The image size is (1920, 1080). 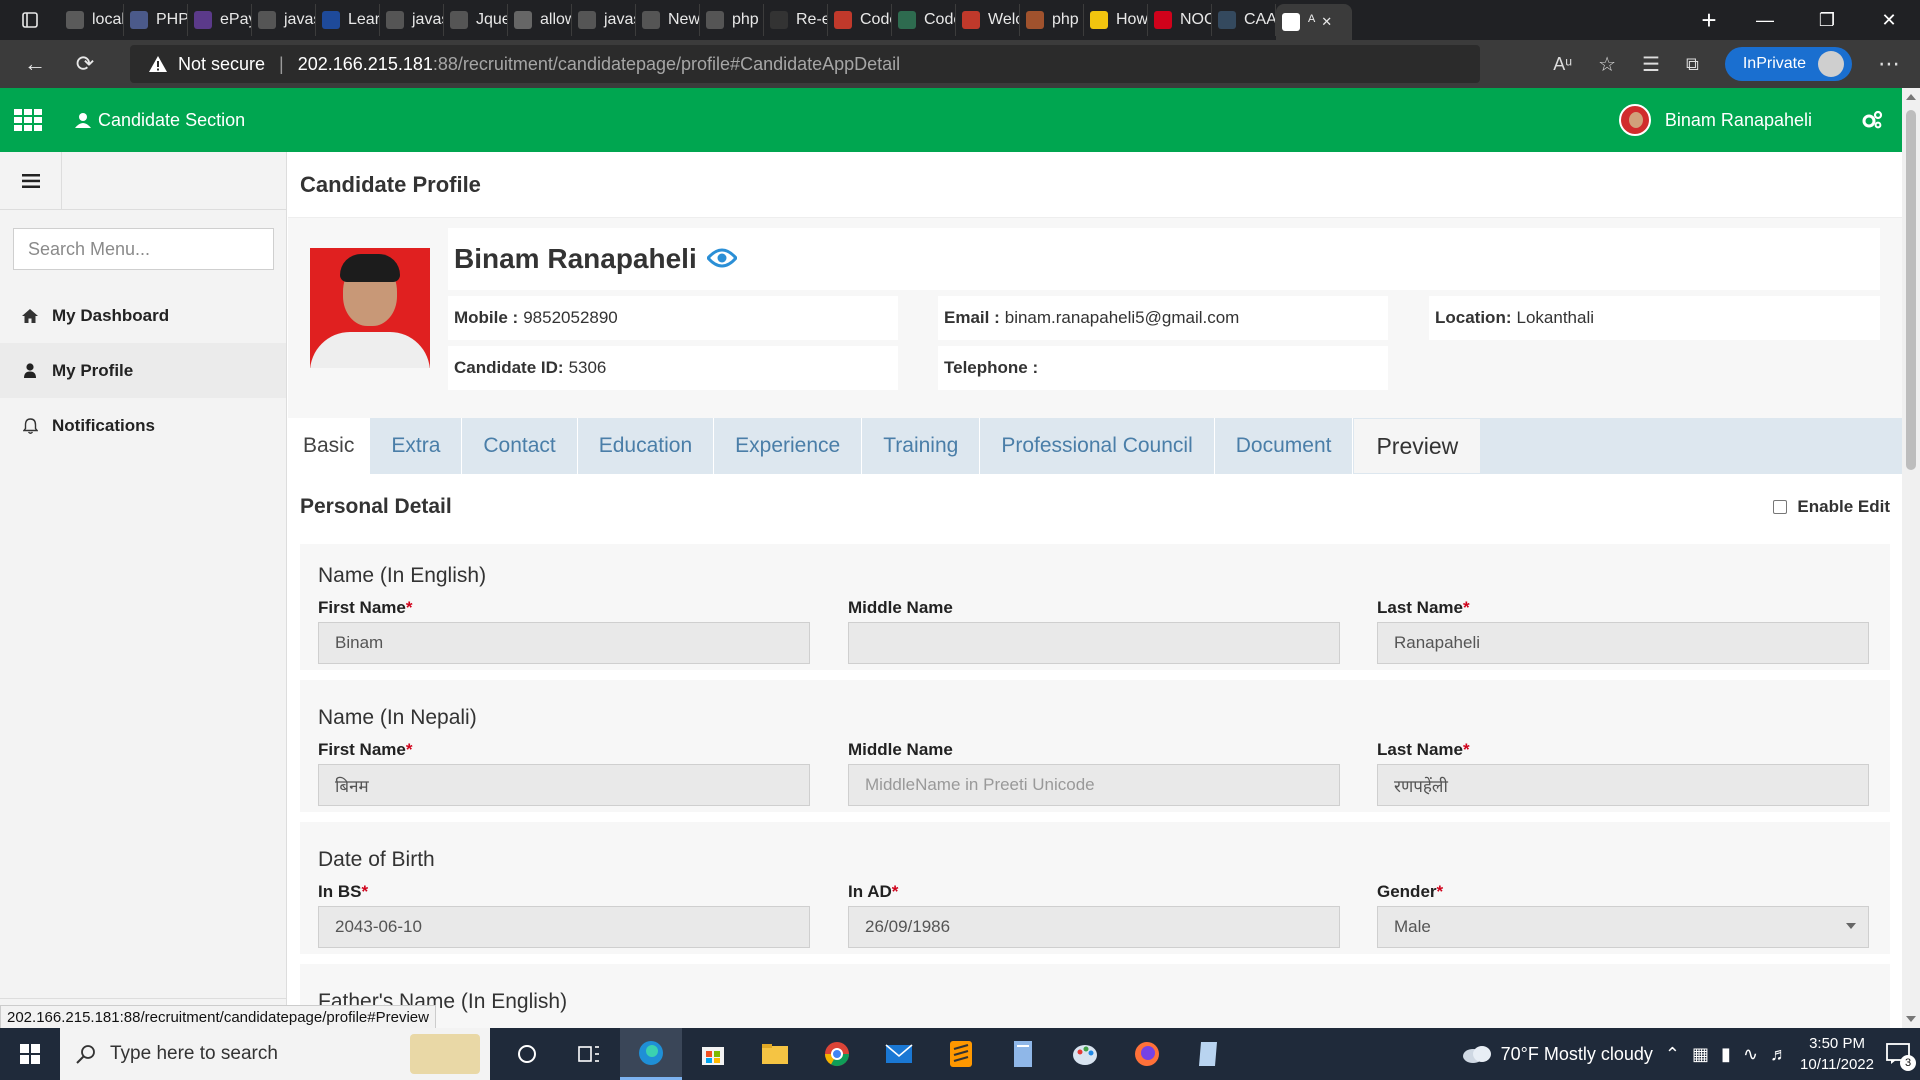 What do you see at coordinates (921, 446) in the screenshot?
I see `tab-training: Training` at bounding box center [921, 446].